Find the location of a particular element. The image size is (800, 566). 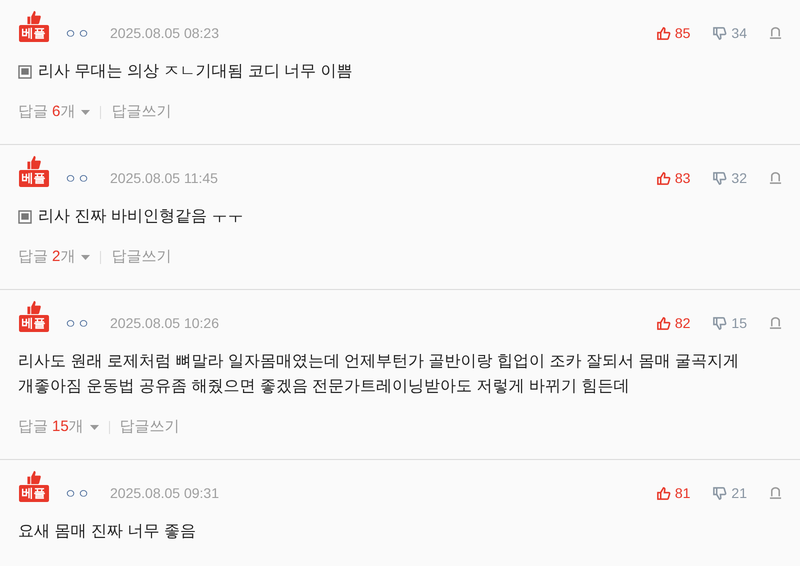

comment-date: 2025.08.05 10:26 is located at coordinates (164, 323).